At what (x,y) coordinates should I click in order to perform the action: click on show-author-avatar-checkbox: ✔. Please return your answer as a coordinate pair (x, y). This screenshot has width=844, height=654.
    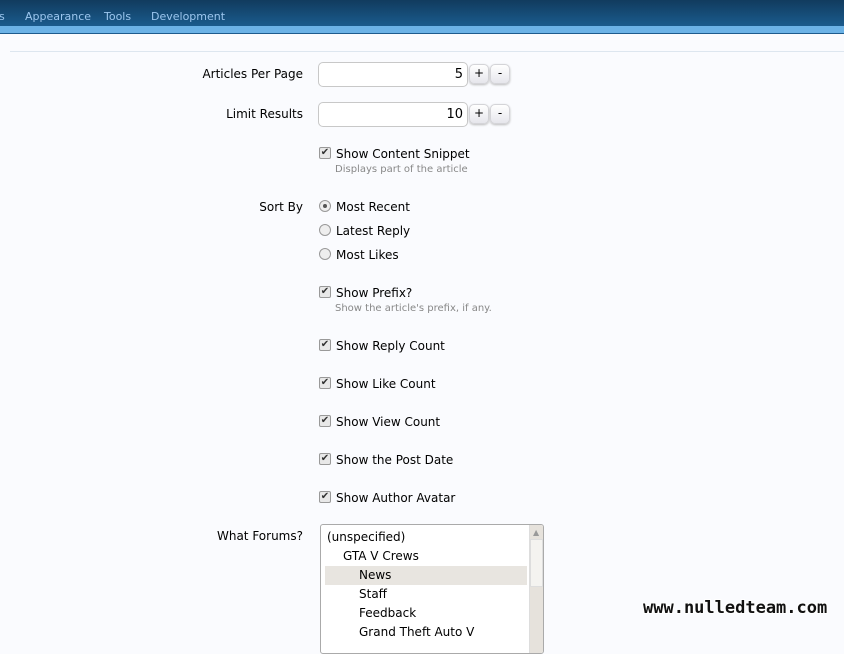
    Looking at the image, I should click on (325, 497).